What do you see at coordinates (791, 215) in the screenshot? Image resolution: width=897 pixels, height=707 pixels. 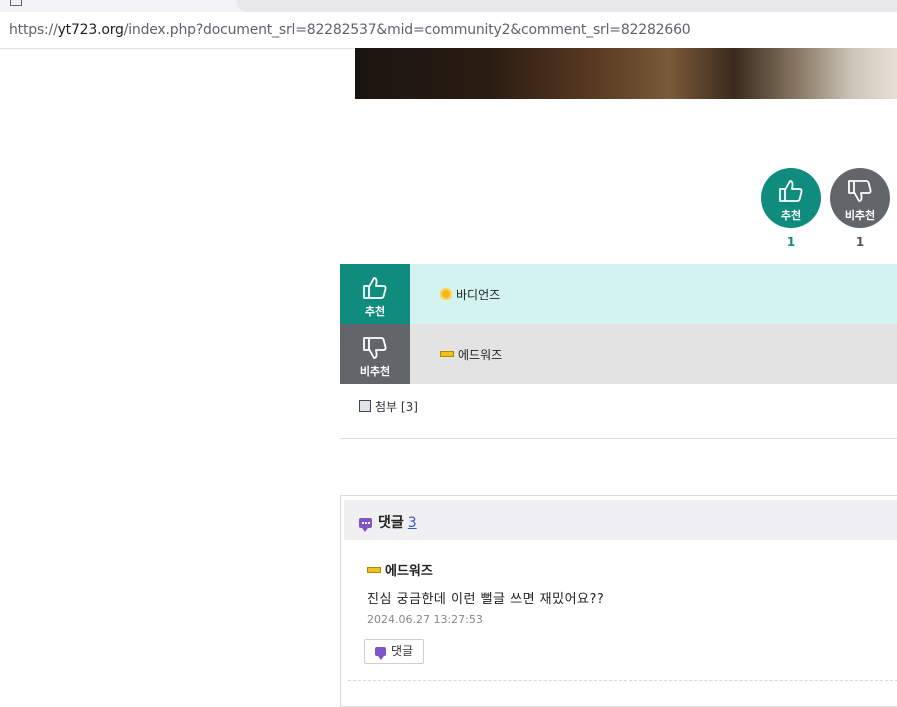 I see `upvote-label: 추천` at bounding box center [791, 215].